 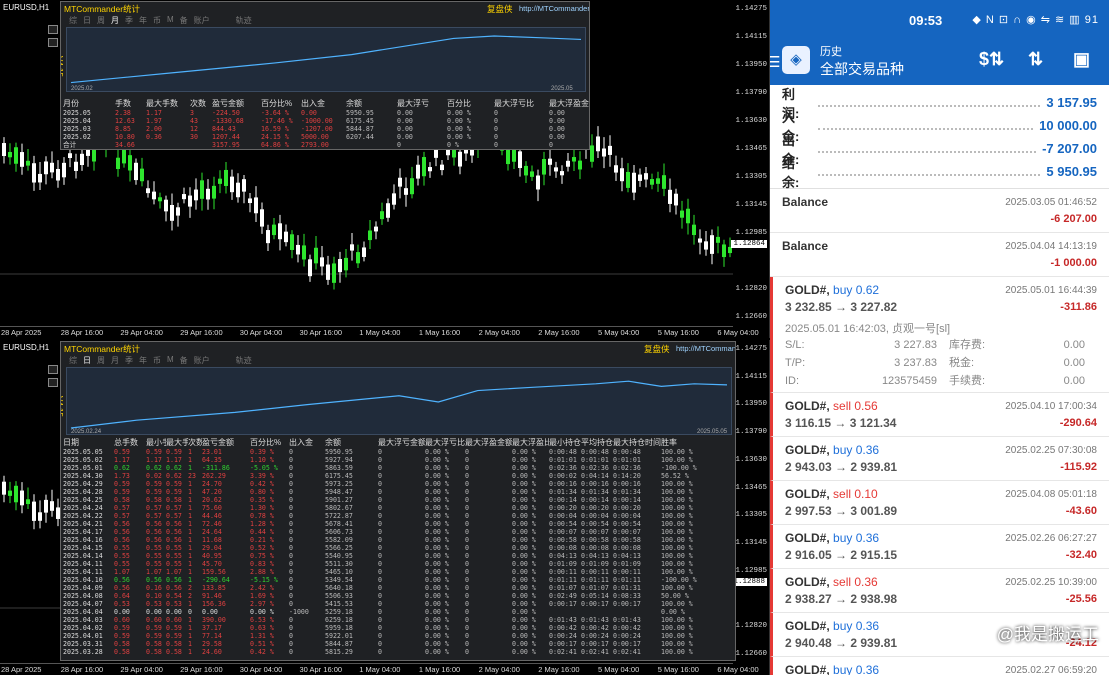 I want to click on table-cell: 24.60, so click(x=212, y=652).